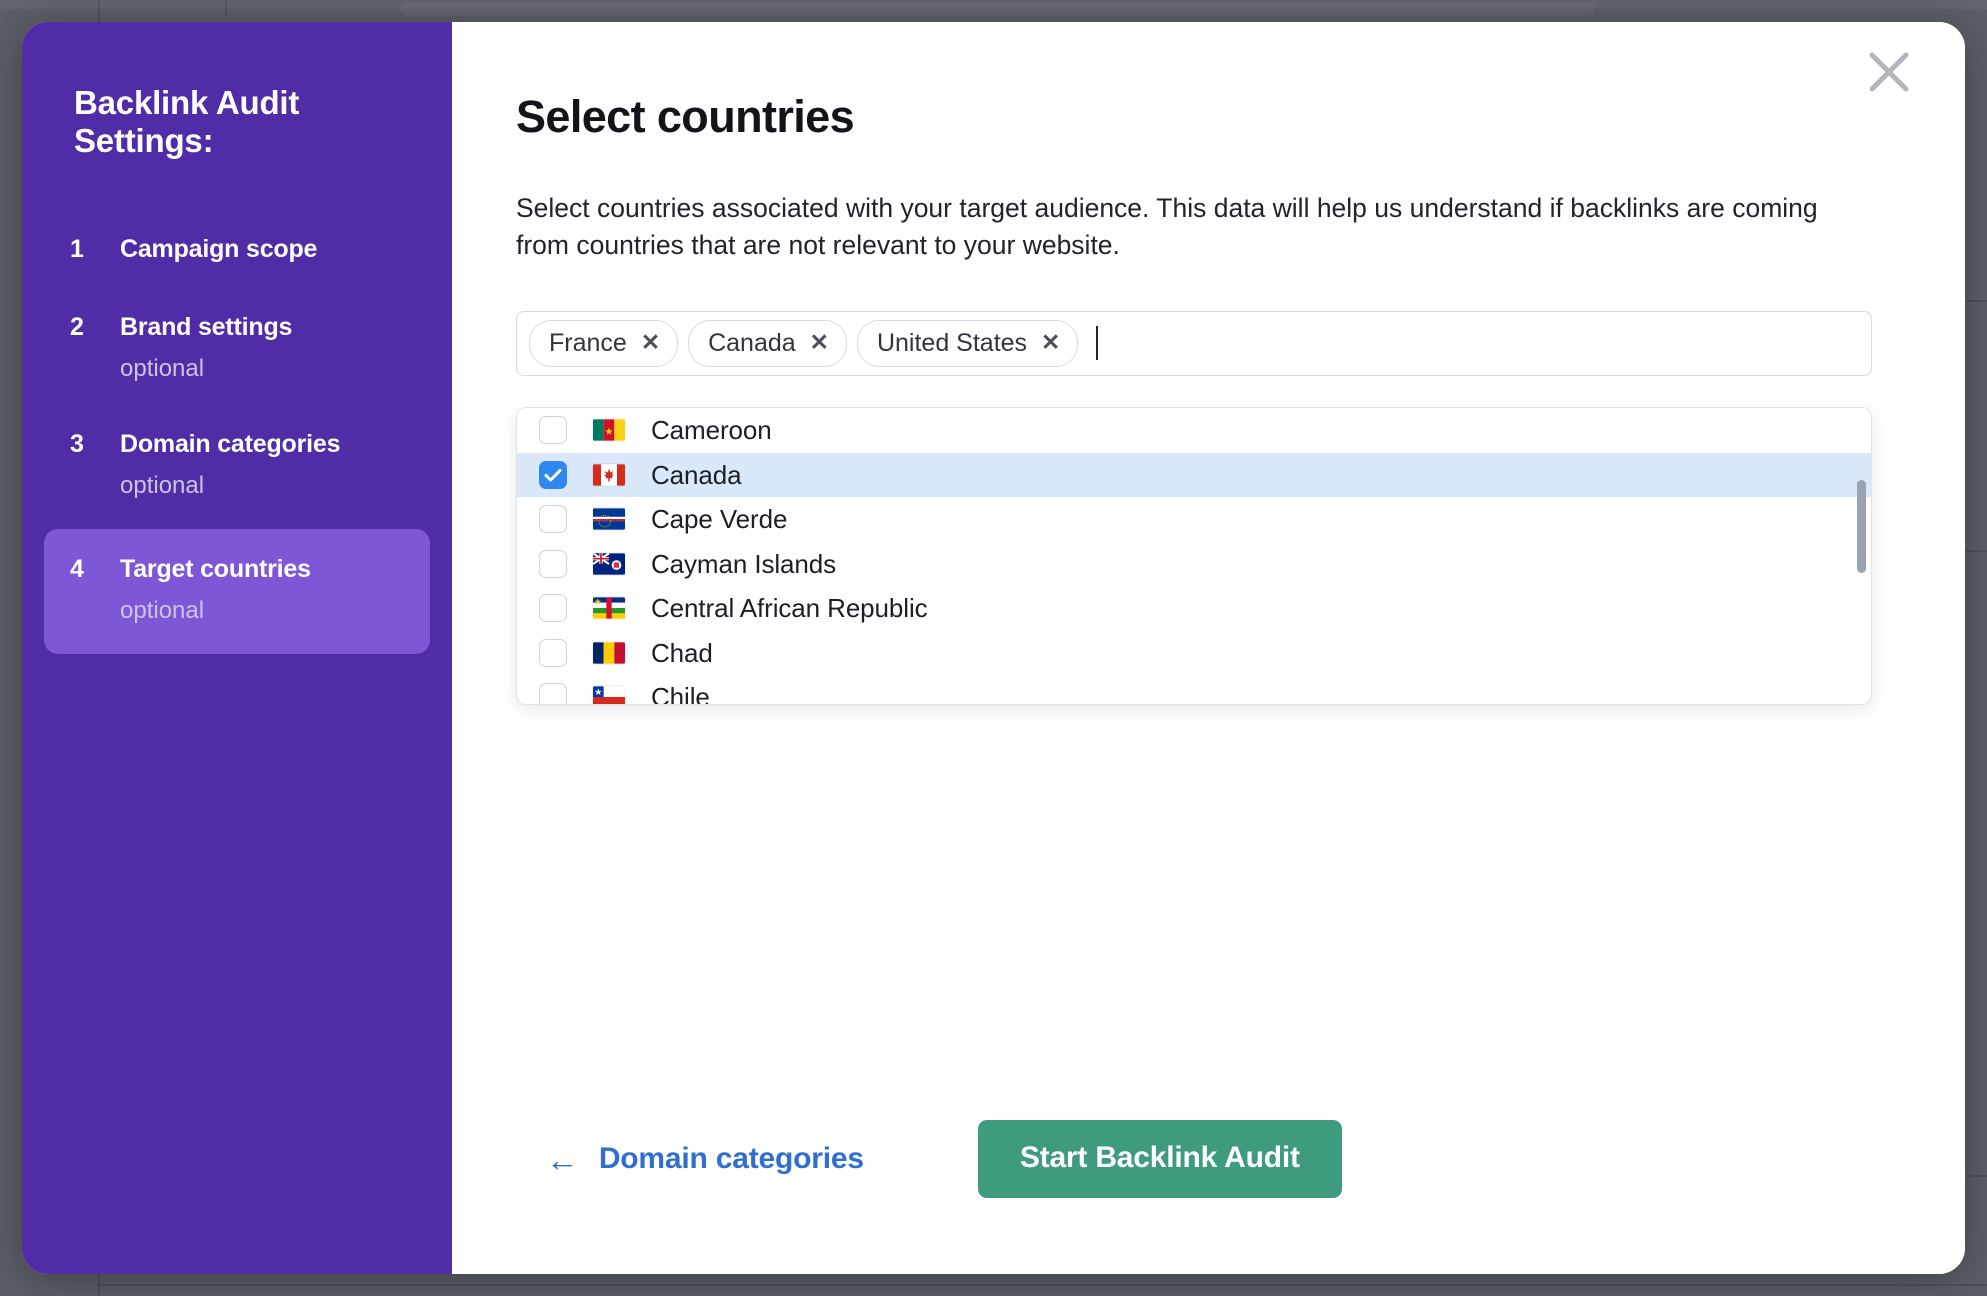  What do you see at coordinates (1159, 1159) in the screenshot?
I see `start-backlink-audit-button: Start Backlink Audit` at bounding box center [1159, 1159].